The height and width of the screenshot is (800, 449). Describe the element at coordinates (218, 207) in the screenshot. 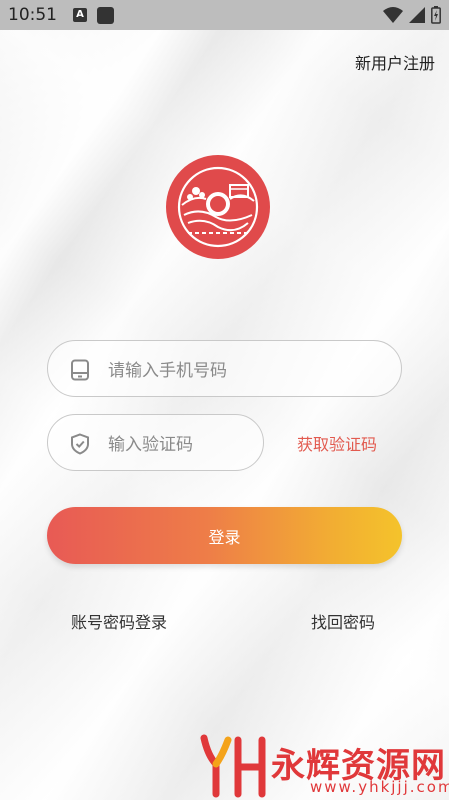

I see `app-logo` at that location.